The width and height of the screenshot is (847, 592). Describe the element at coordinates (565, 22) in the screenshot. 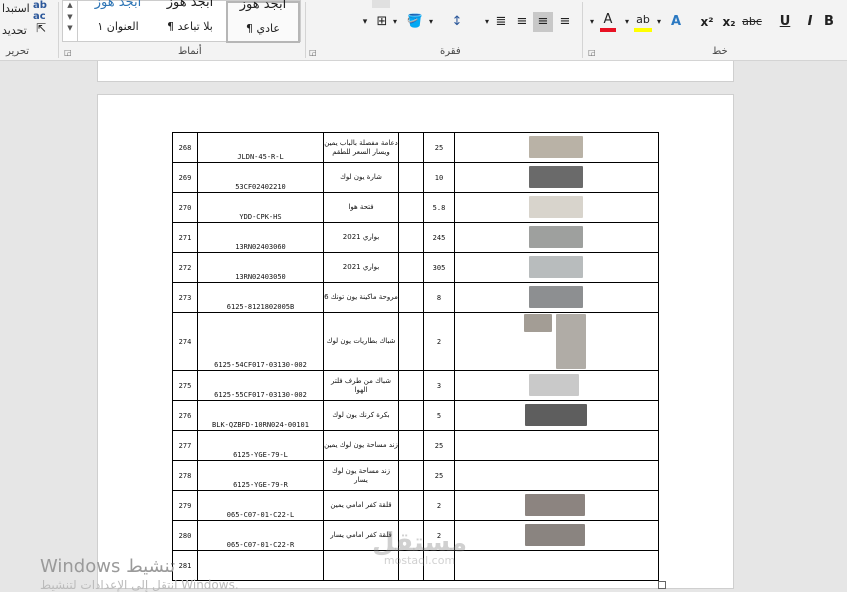

I see `align-right-icon: ≡` at that location.